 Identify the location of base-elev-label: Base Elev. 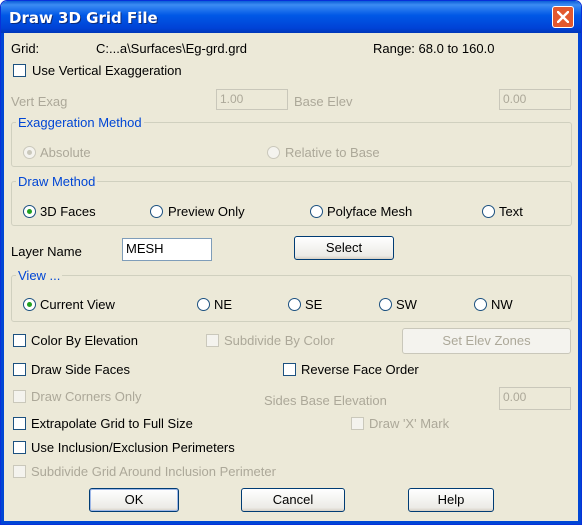
(323, 101).